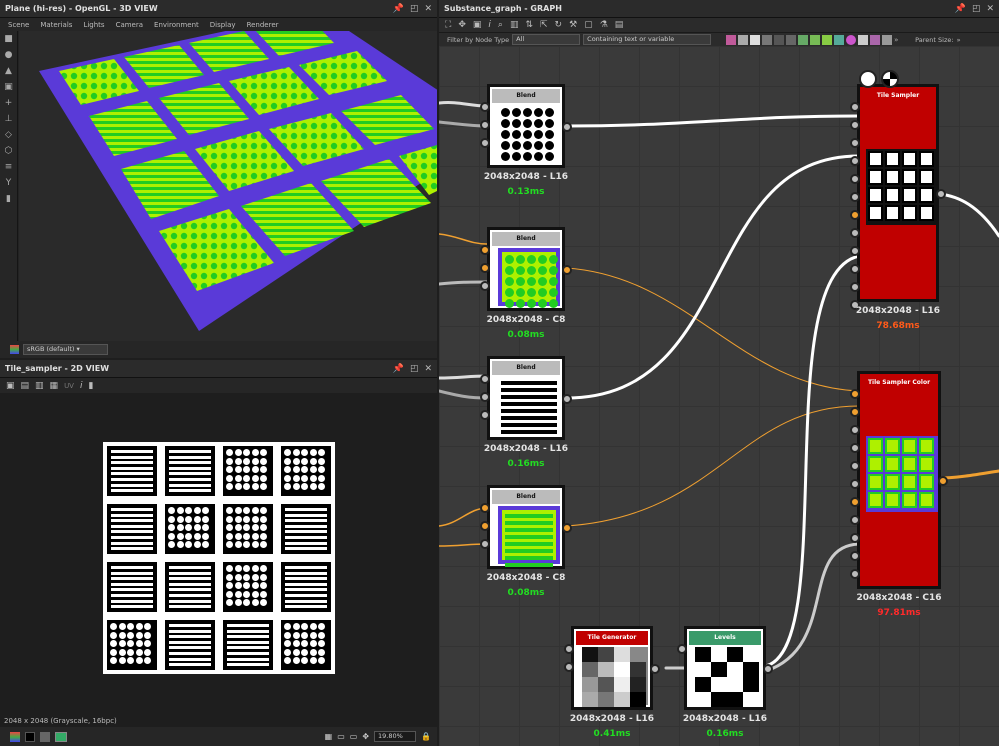  What do you see at coordinates (81, 386) in the screenshot?
I see `info-icon: i` at bounding box center [81, 386].